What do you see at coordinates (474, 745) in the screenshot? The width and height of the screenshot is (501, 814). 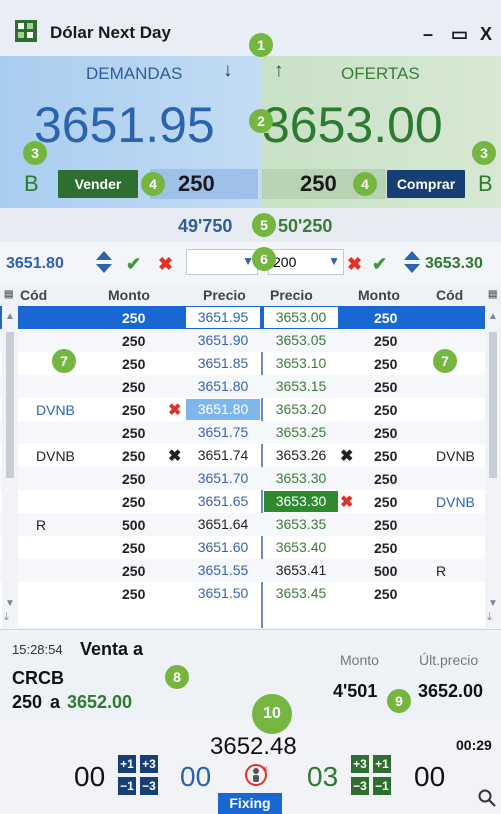 I see `fixing-timer: 00:29` at bounding box center [474, 745].